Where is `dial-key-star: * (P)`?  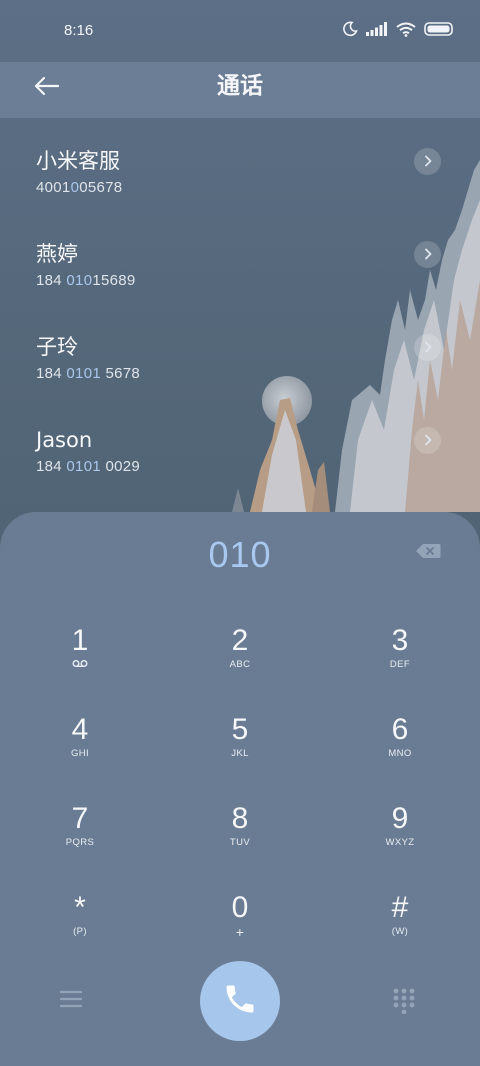
dial-key-star: * (P) is located at coordinates (80, 929).